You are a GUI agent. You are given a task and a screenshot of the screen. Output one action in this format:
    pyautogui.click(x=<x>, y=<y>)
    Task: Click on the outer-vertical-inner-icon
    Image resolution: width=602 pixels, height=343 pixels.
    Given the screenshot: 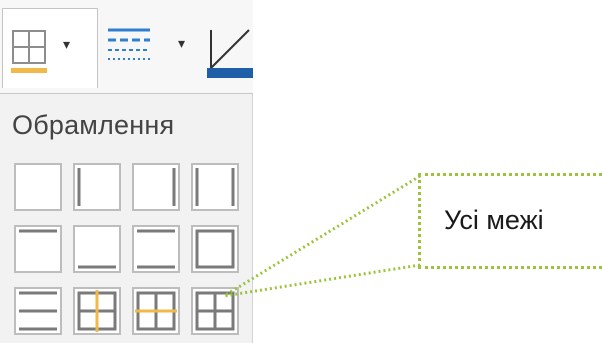 What is the action you would take?
    pyautogui.click(x=97, y=311)
    